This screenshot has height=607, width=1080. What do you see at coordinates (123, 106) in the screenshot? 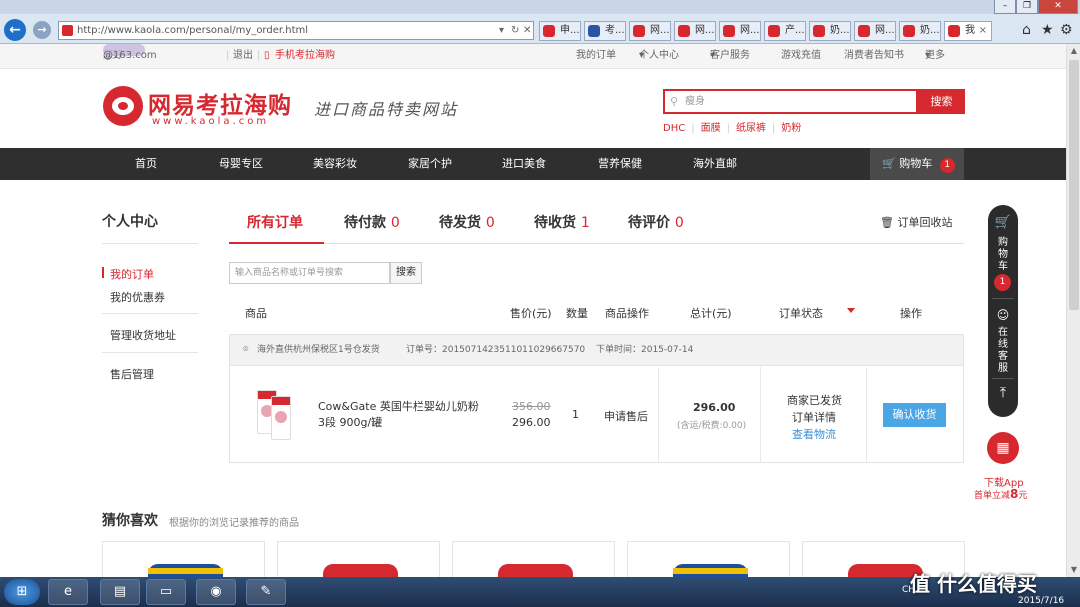
I see `koala-logo-icon` at bounding box center [123, 106].